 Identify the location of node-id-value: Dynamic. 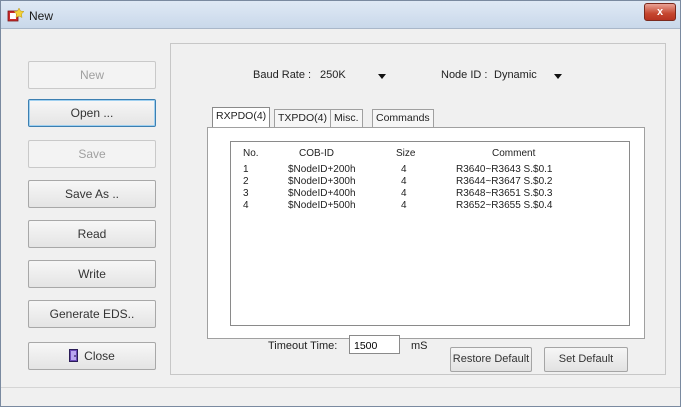
(515, 75).